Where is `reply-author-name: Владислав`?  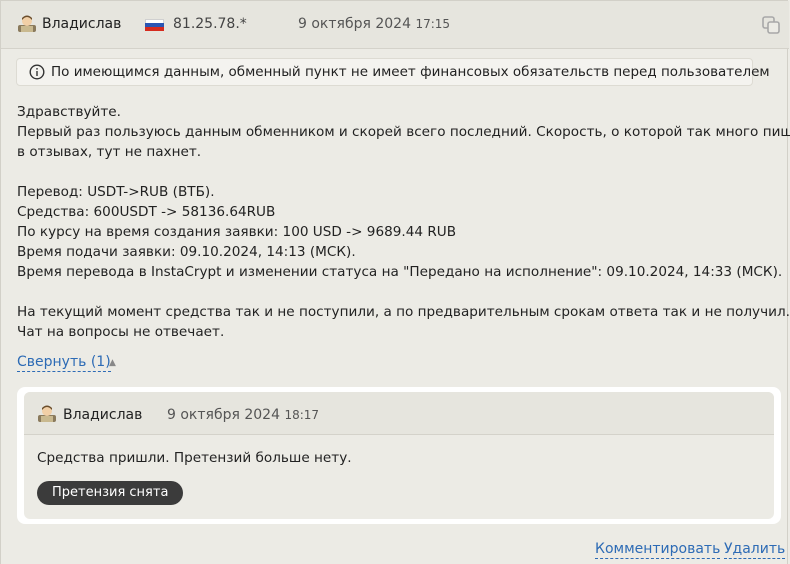
reply-author-name: Владислав is located at coordinates (102, 415).